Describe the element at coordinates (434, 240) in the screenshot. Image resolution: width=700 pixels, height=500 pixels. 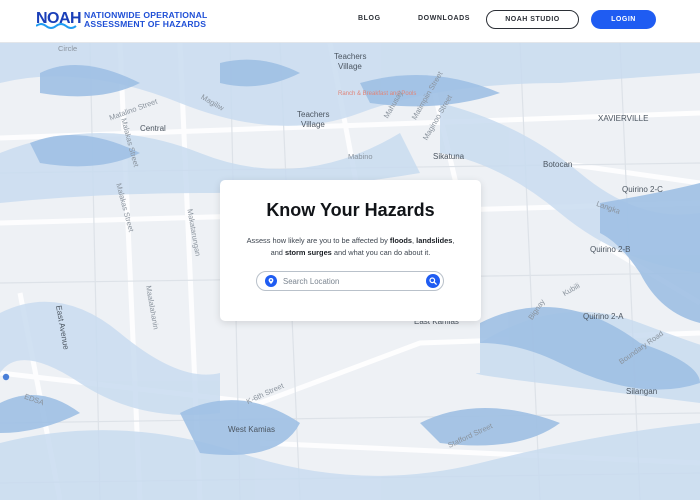
I see `desc-landslides: landslides` at that location.